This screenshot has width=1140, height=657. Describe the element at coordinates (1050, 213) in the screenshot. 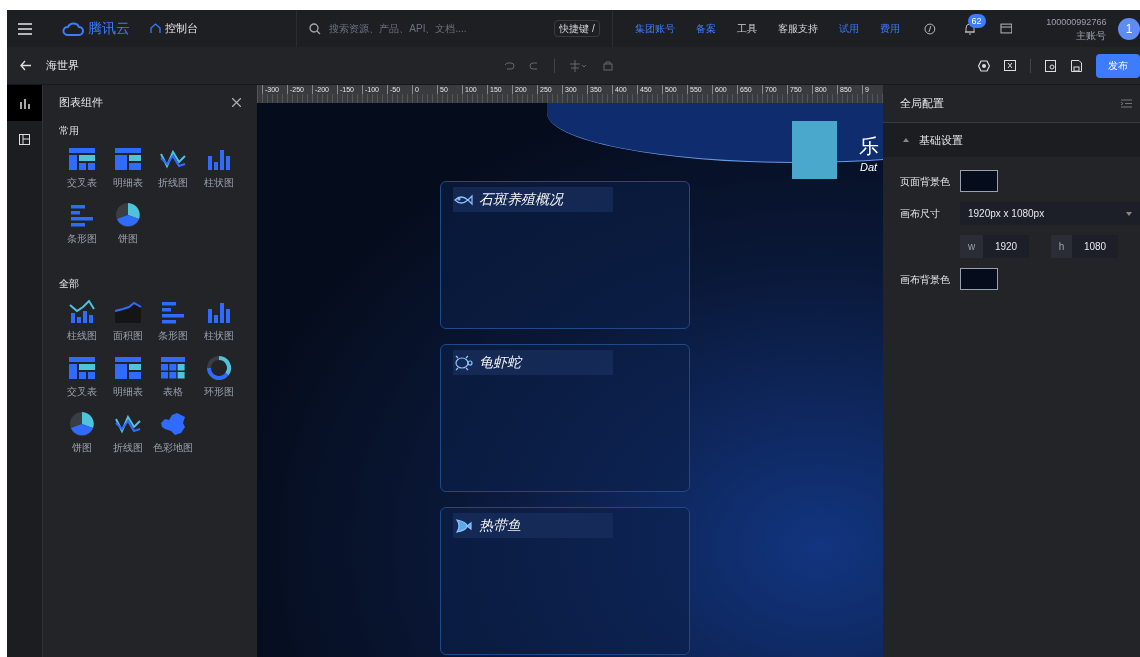

I see `size-dropdown: 1920px x 1080px` at that location.